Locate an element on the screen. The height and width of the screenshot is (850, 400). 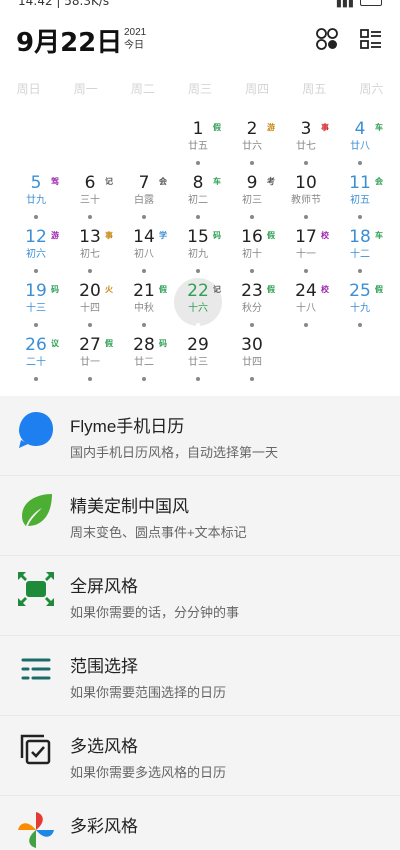
lunar-date: 廿四 is located at coordinates (252, 362).